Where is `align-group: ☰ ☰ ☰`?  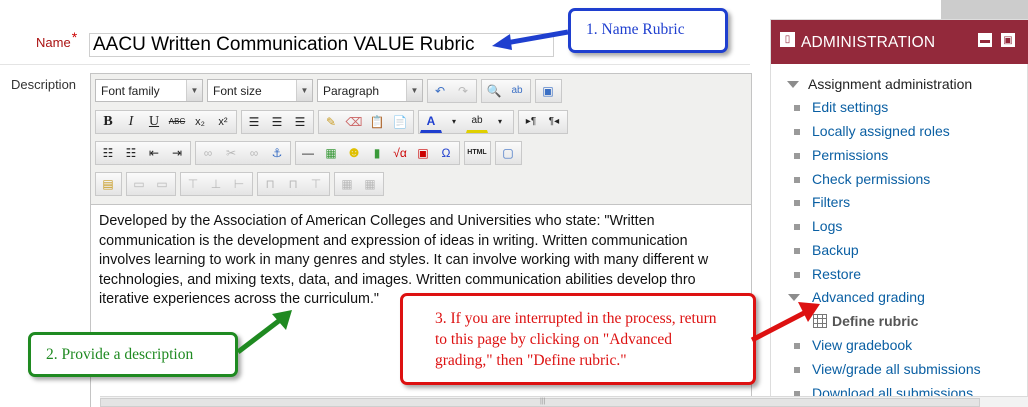 align-group: ☰ ☰ ☰ is located at coordinates (277, 121).